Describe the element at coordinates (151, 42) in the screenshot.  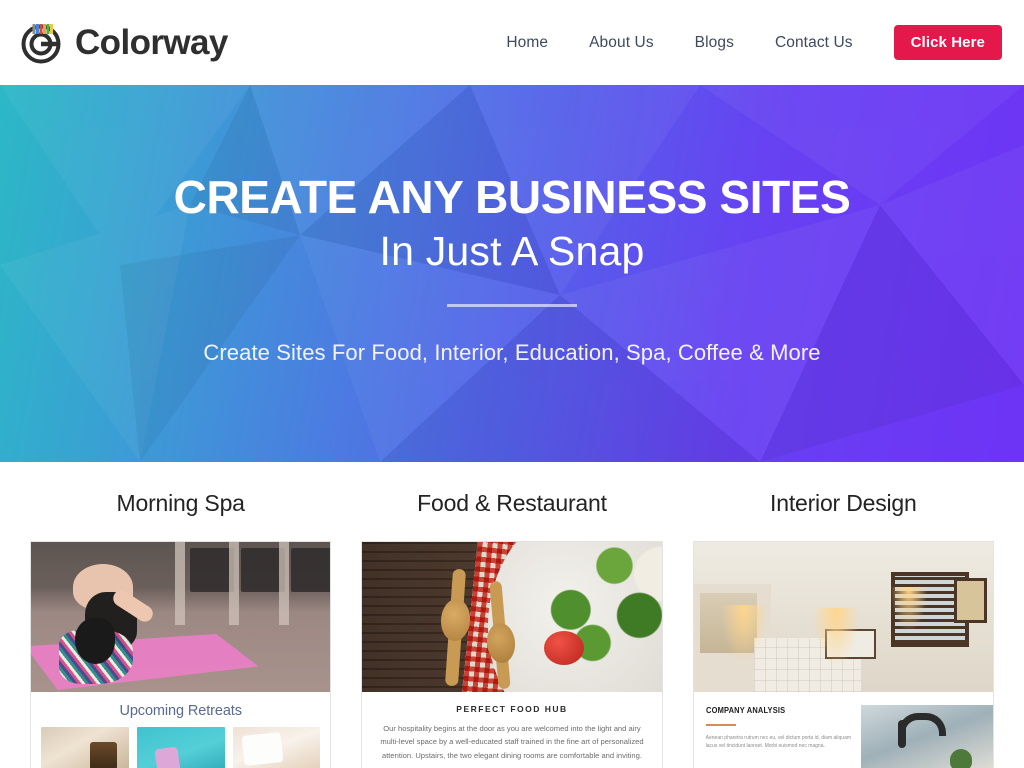
I see `brand-name: Colorway` at that location.